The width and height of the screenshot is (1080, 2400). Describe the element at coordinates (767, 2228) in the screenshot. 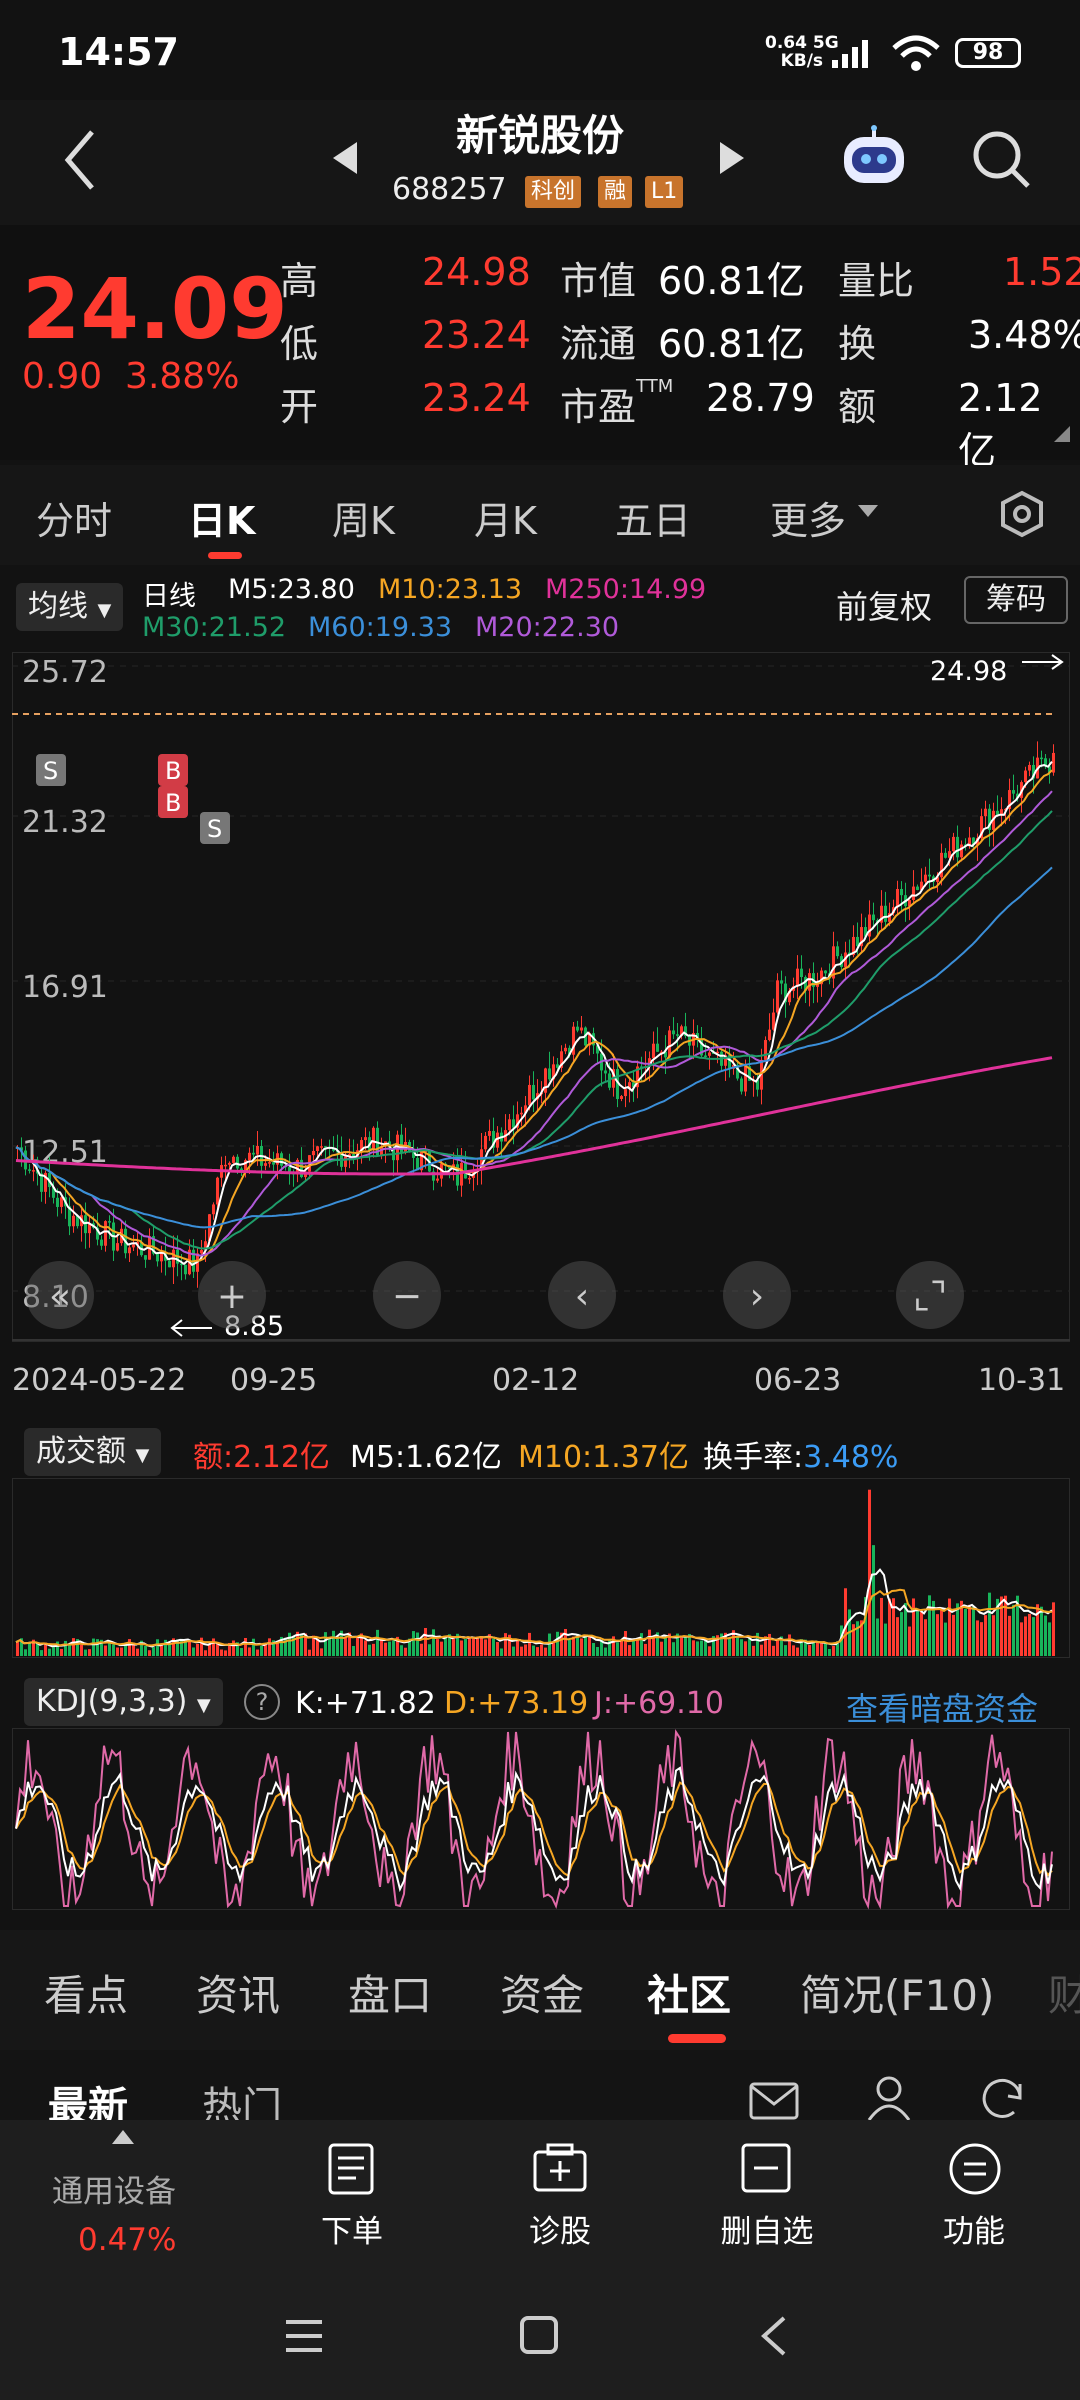

I see `toolbar-remove-watchlist: 删自选` at that location.